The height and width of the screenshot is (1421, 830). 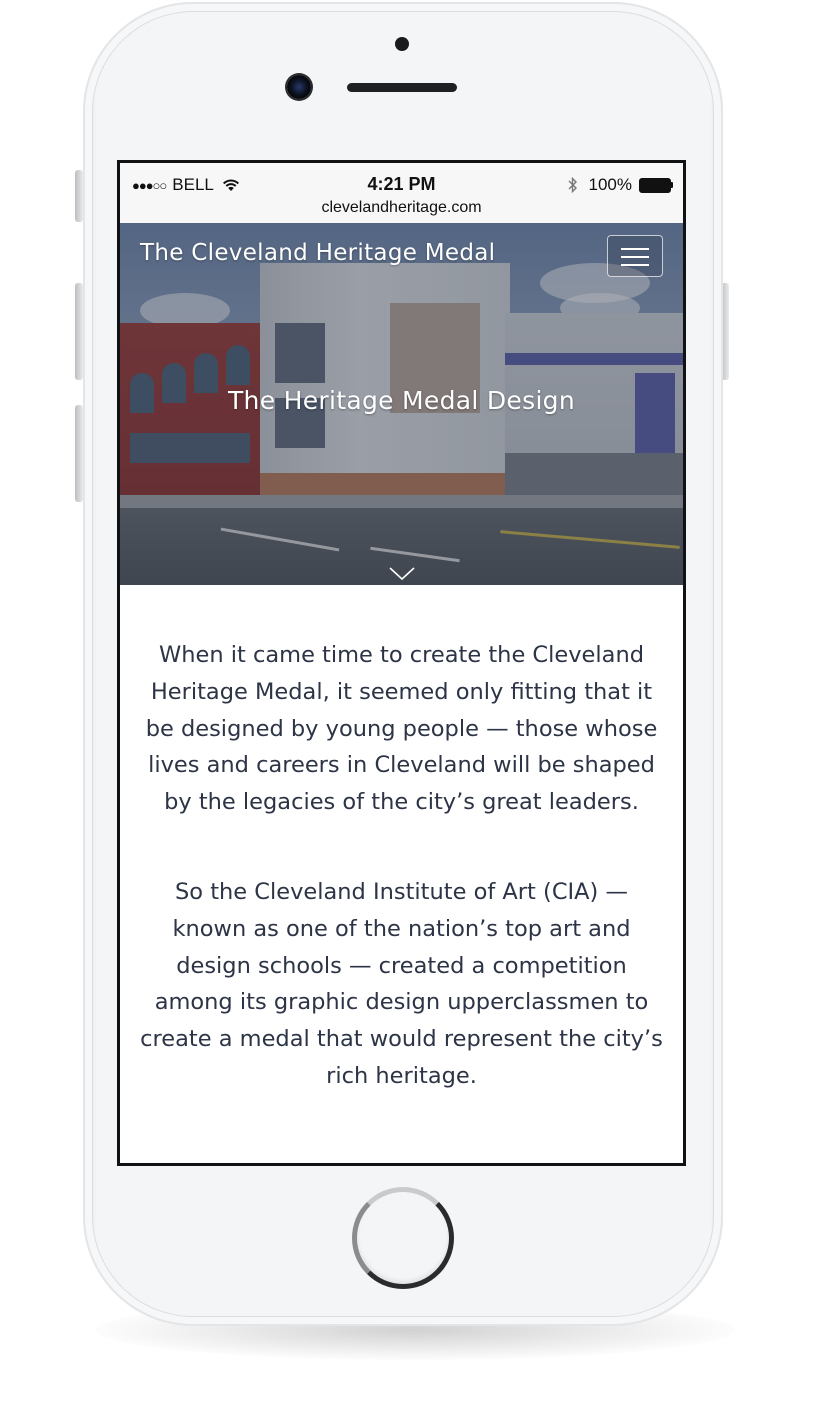 I want to click on volume-up-button, so click(x=79, y=331).